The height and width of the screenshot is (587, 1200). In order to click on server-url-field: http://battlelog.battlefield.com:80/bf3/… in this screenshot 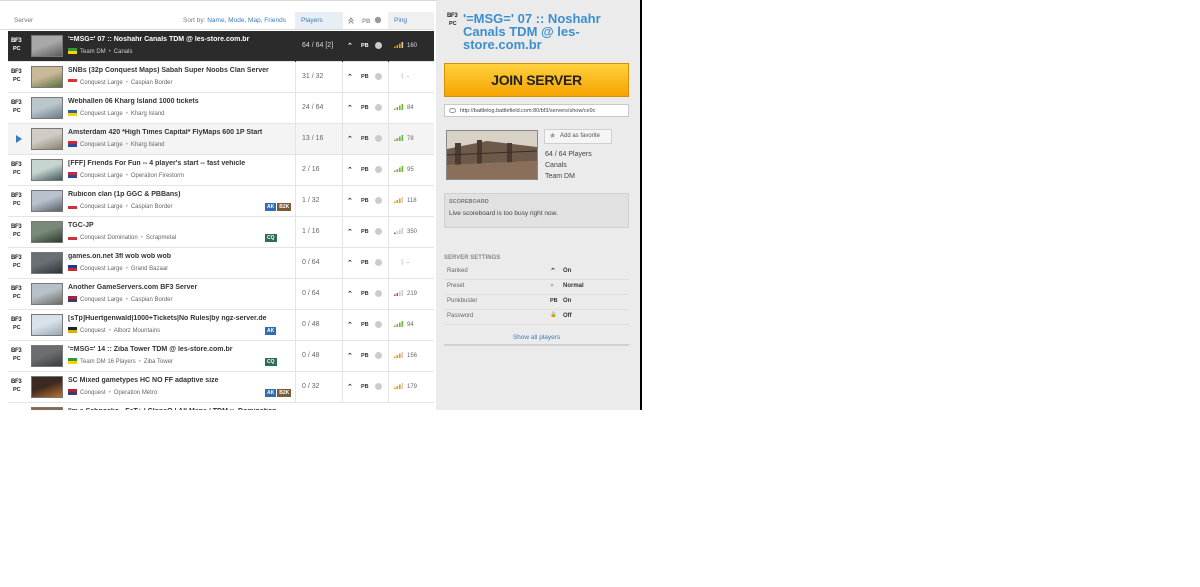, I will do `click(536, 110)`.